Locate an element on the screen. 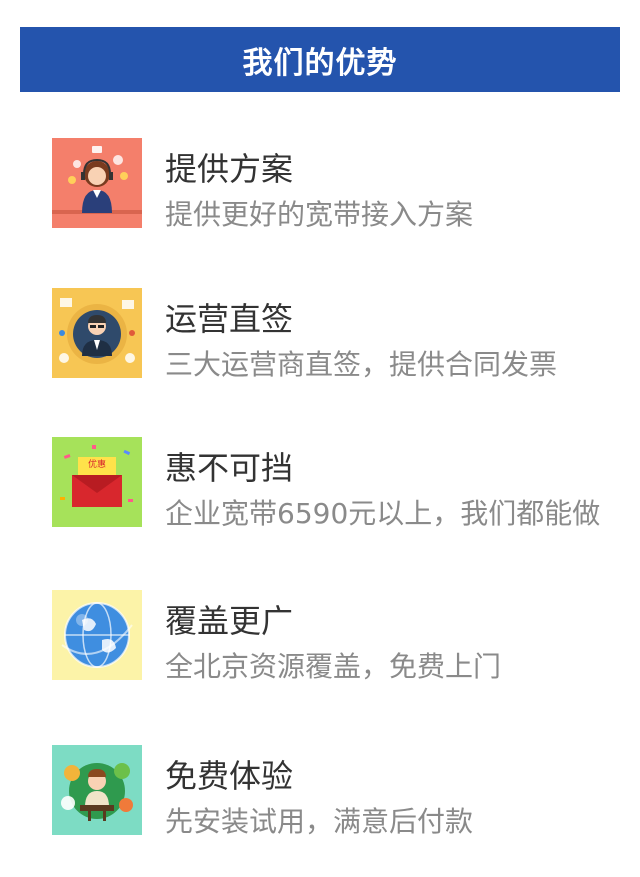 The width and height of the screenshot is (640, 877). page-header: 我们的优势 is located at coordinates (320, 59).